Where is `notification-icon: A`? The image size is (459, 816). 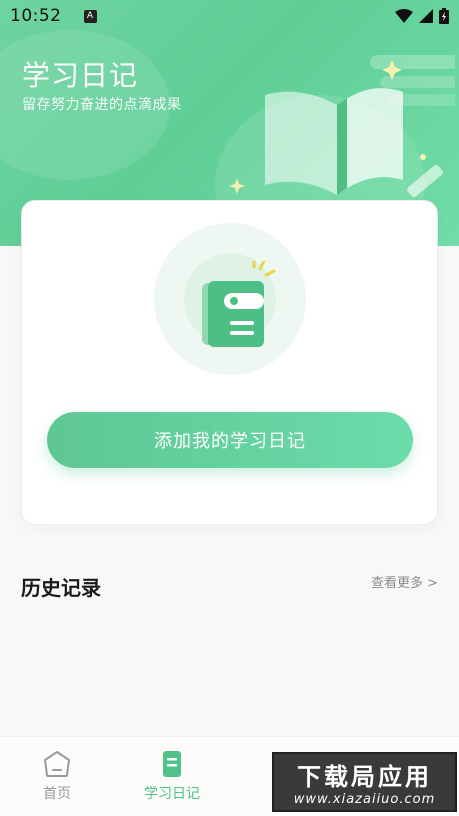 notification-icon: A is located at coordinates (90, 16).